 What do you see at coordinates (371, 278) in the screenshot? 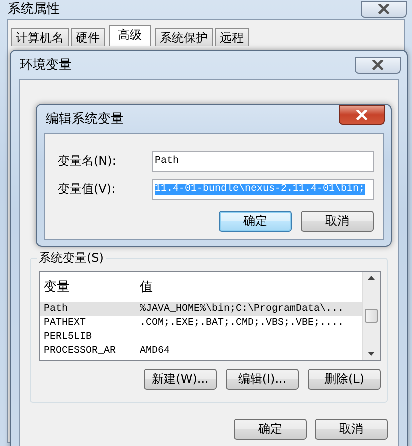
I see `scroll-up-icon` at bounding box center [371, 278].